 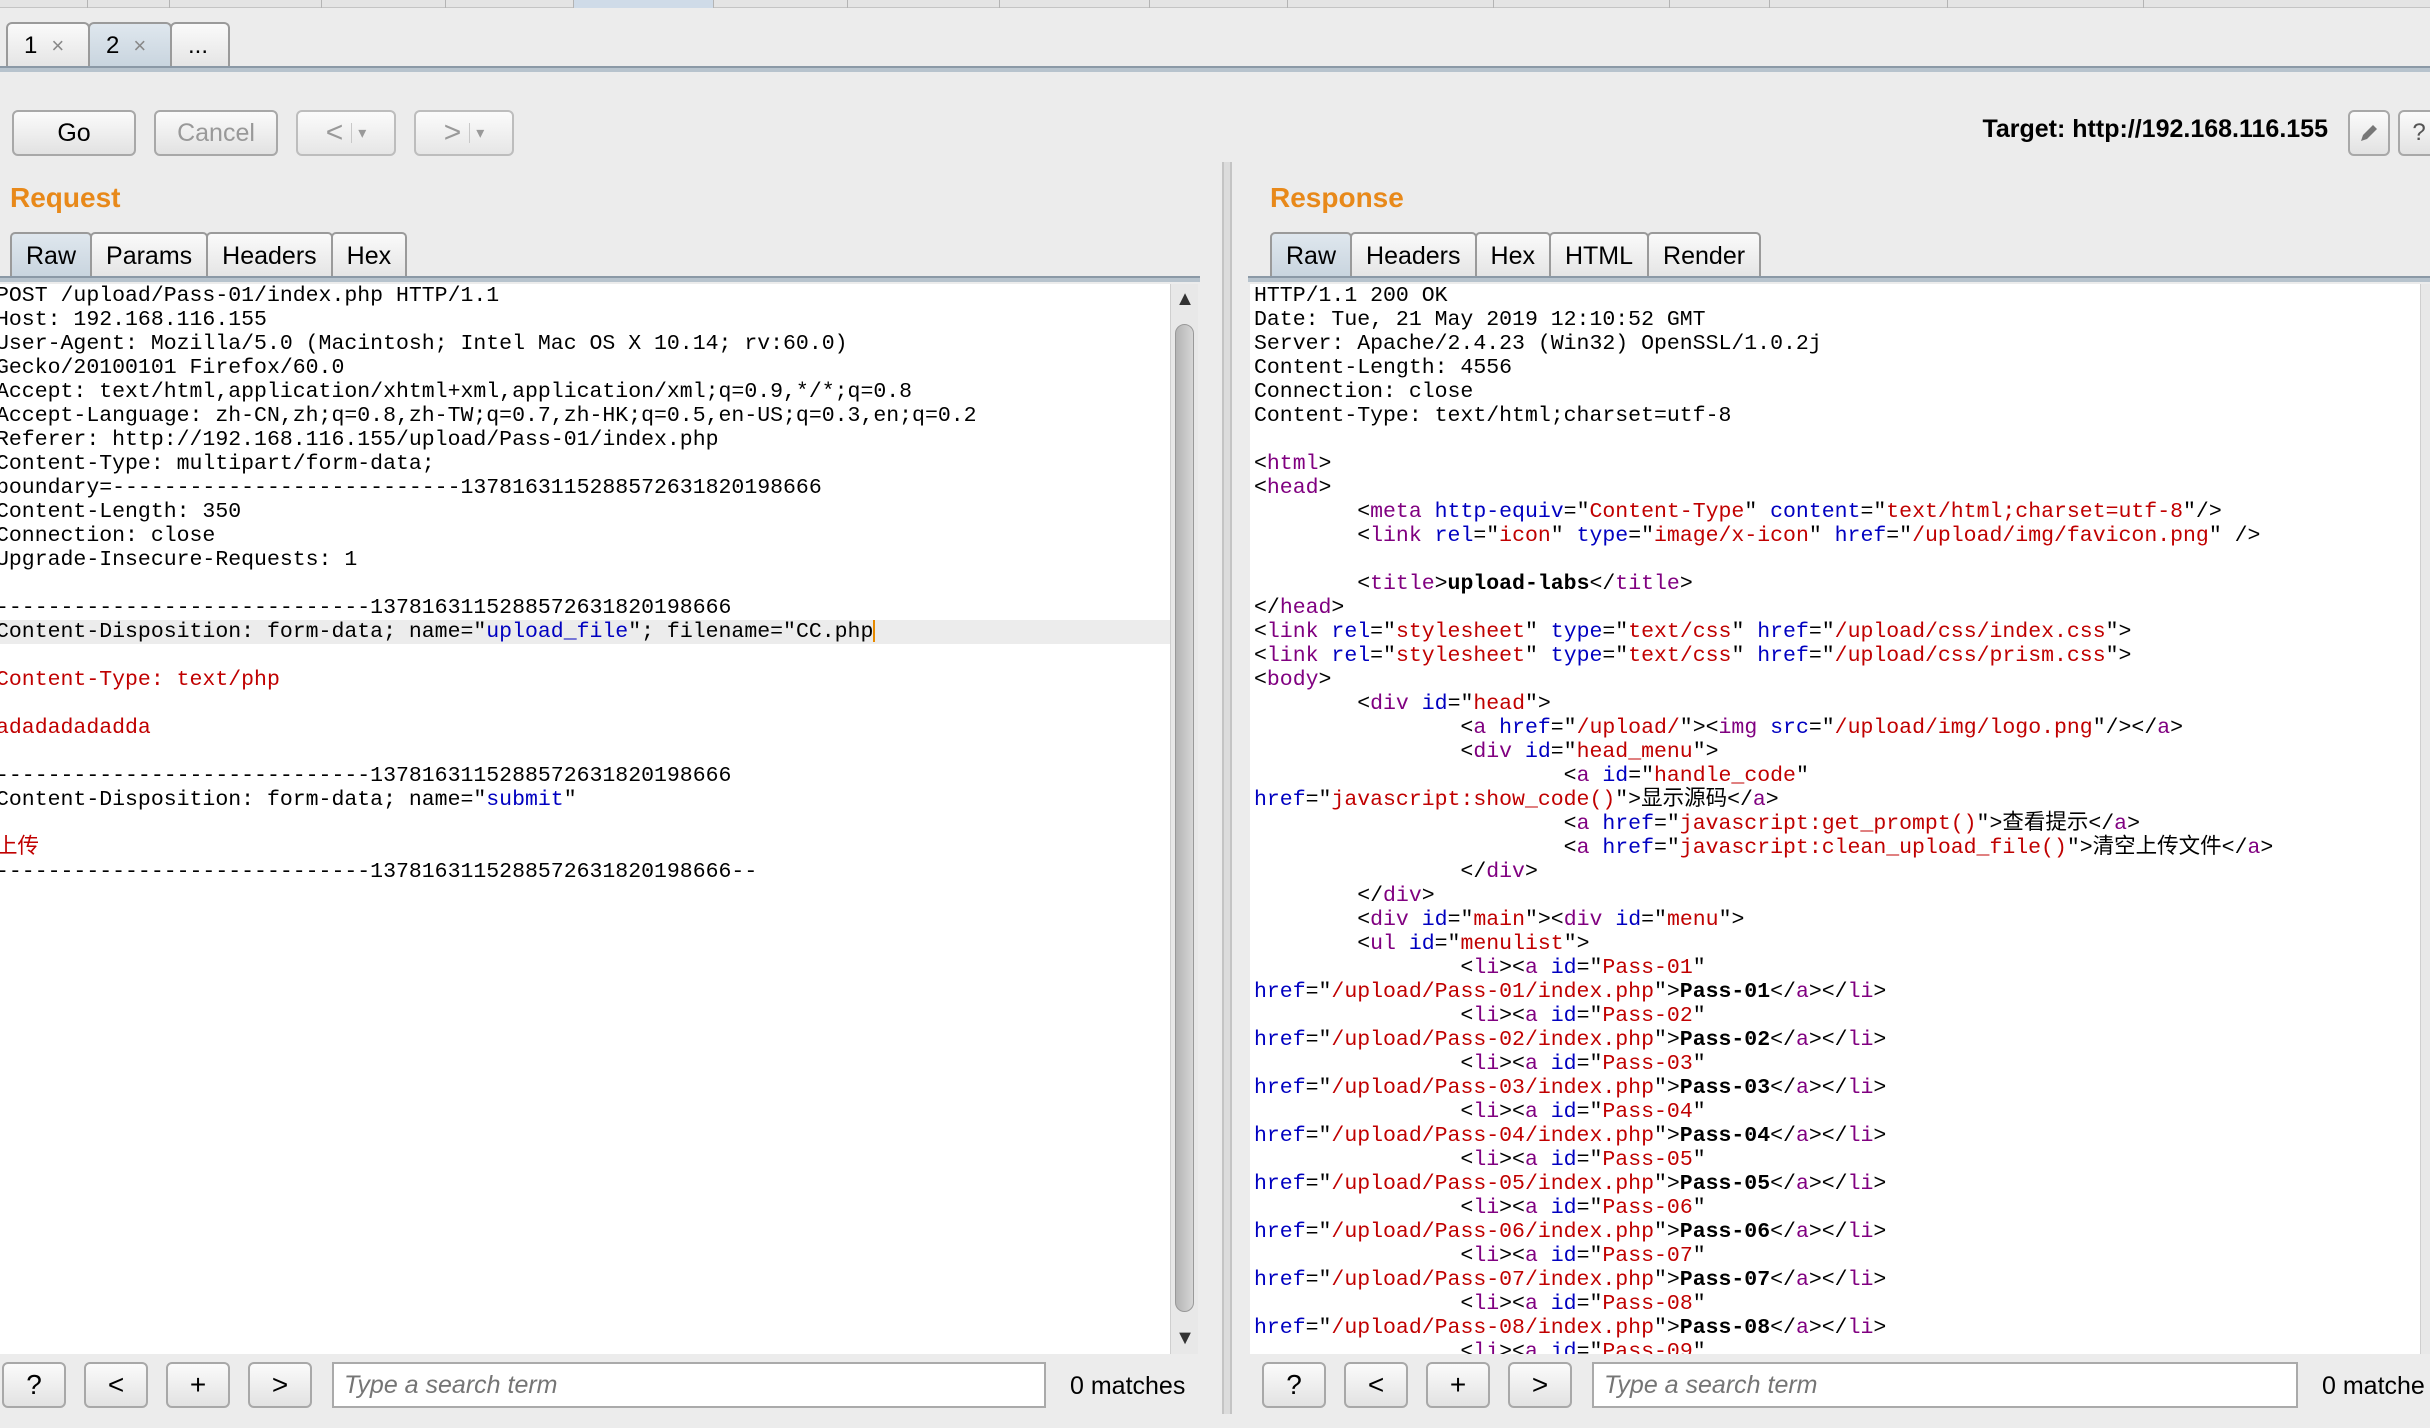 I want to click on tab-params: Params, so click(x=149, y=255).